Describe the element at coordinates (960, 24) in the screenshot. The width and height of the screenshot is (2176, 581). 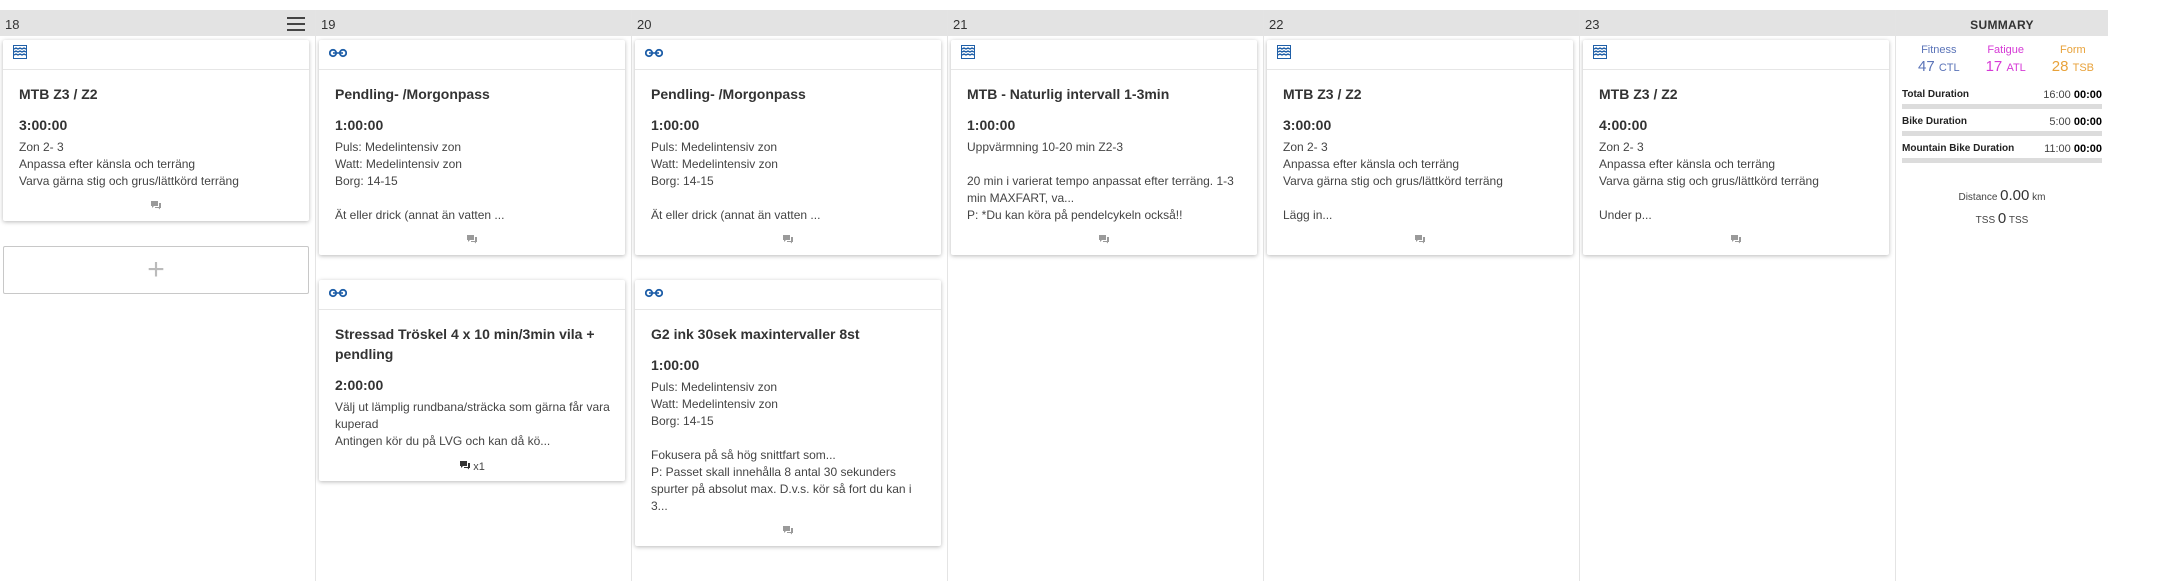
I see `day-number: 21` at that location.